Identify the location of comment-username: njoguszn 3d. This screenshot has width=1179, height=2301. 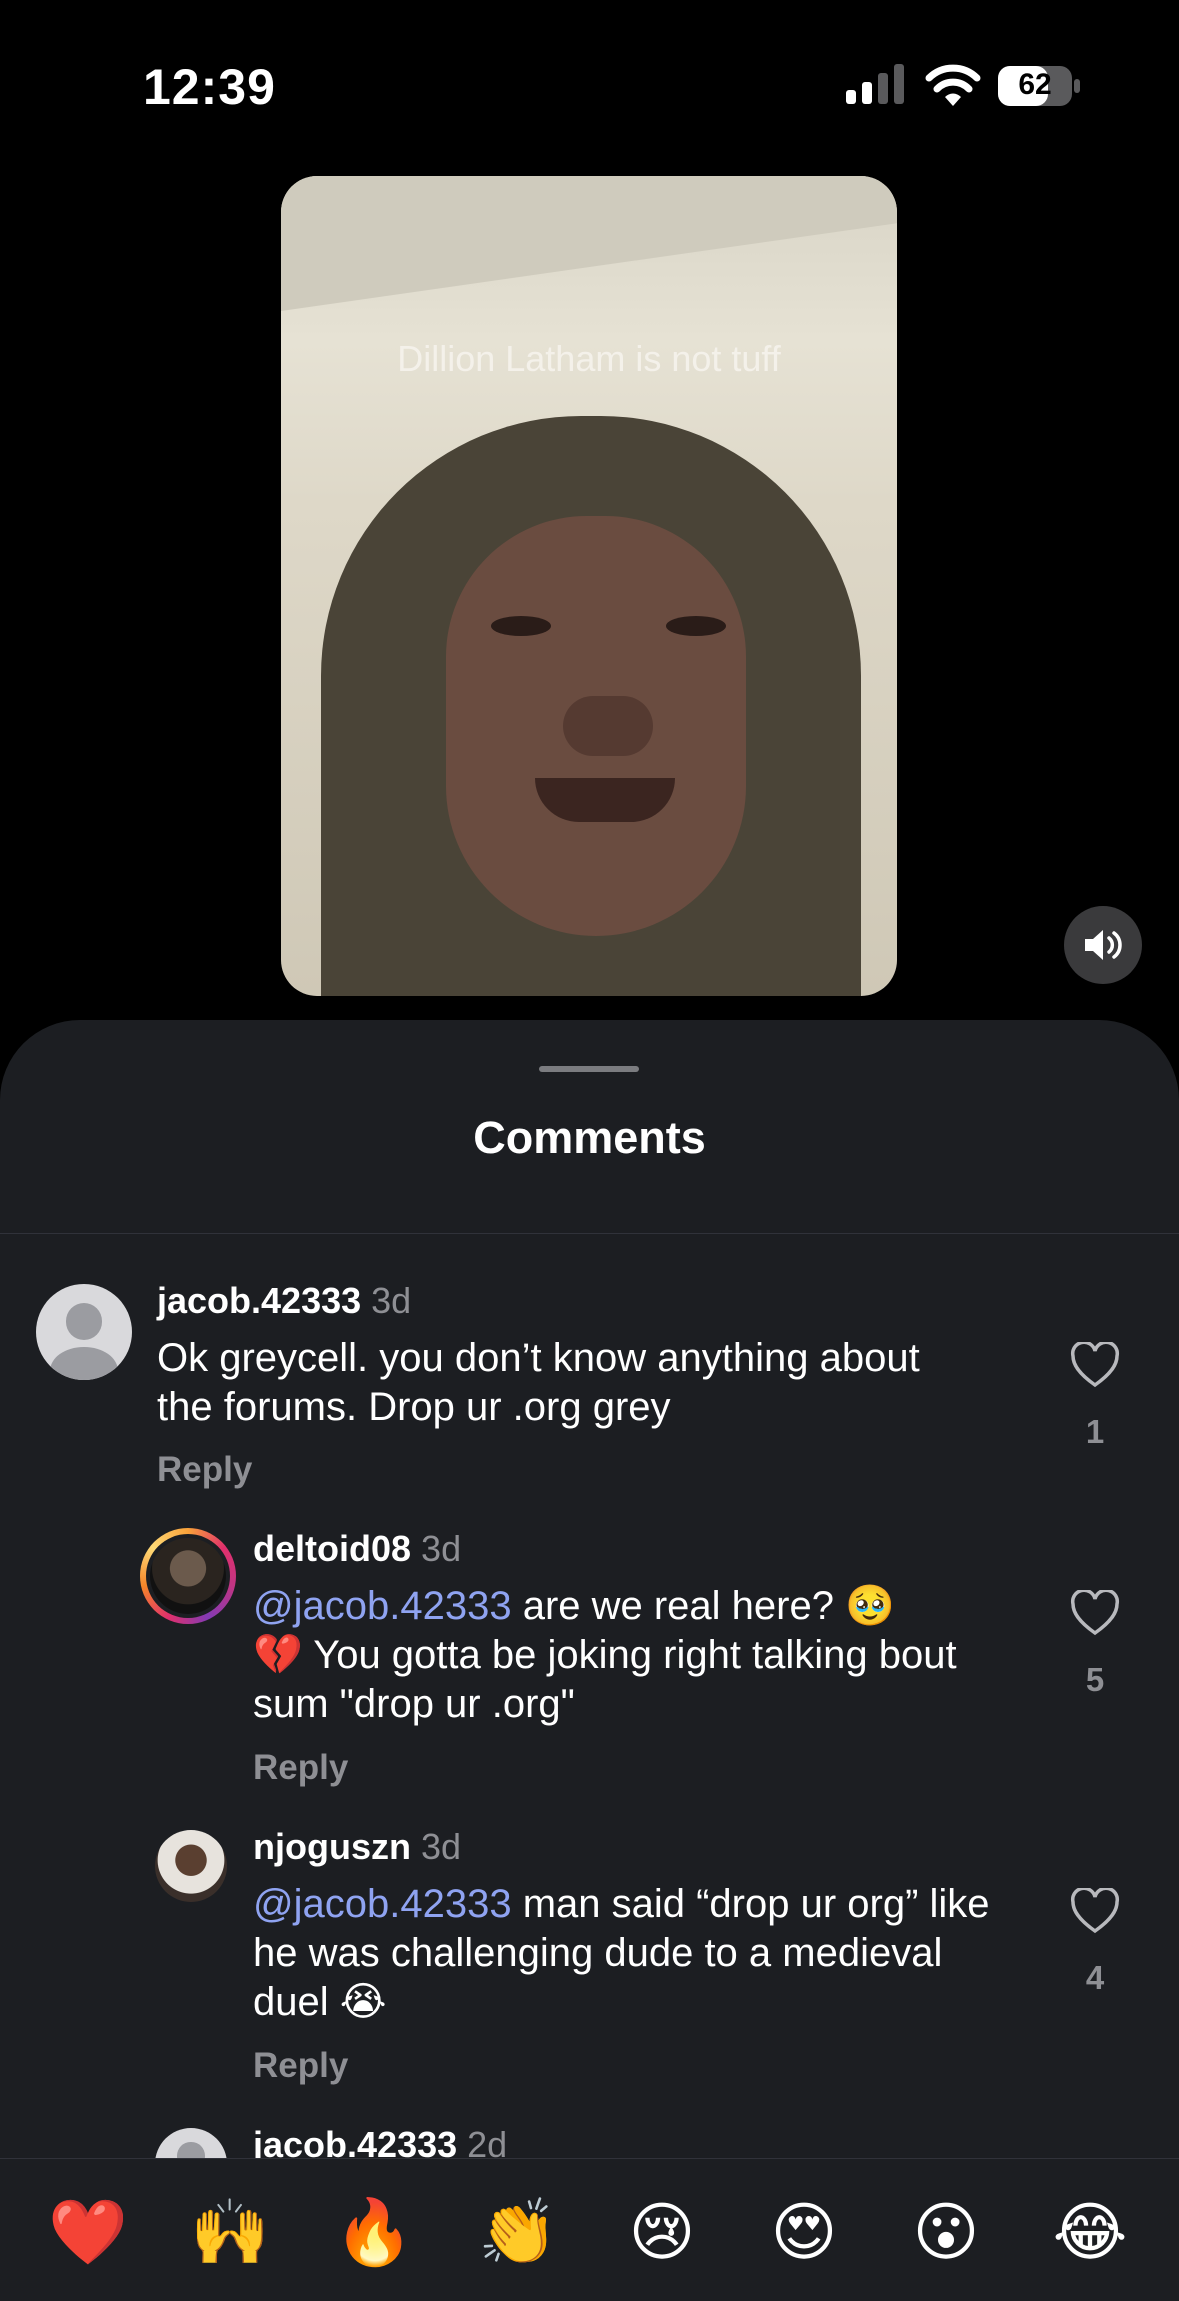
(357, 1847).